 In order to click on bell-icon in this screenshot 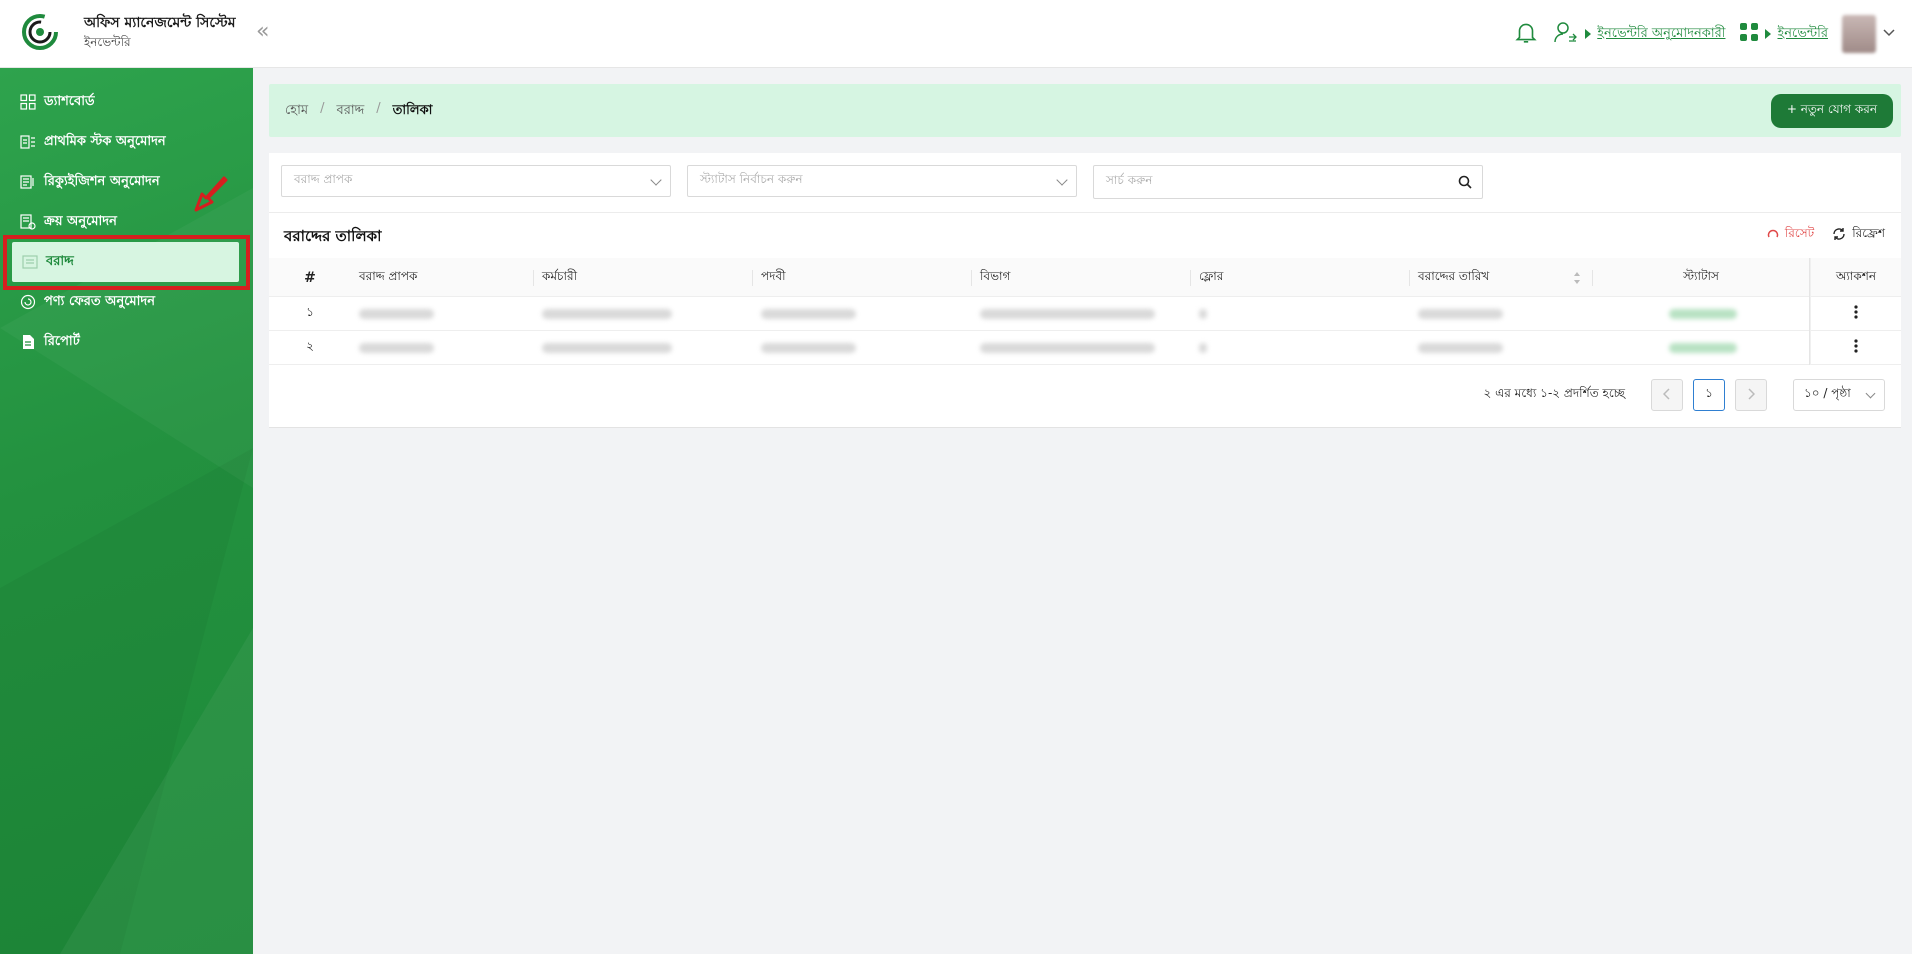, I will do `click(1526, 34)`.